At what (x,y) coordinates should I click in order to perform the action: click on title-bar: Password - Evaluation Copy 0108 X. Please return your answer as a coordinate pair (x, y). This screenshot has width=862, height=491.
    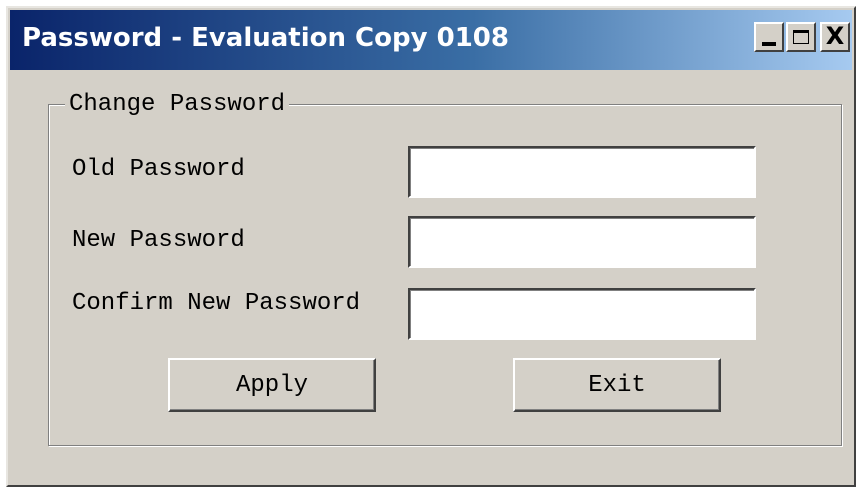
    Looking at the image, I should click on (431, 40).